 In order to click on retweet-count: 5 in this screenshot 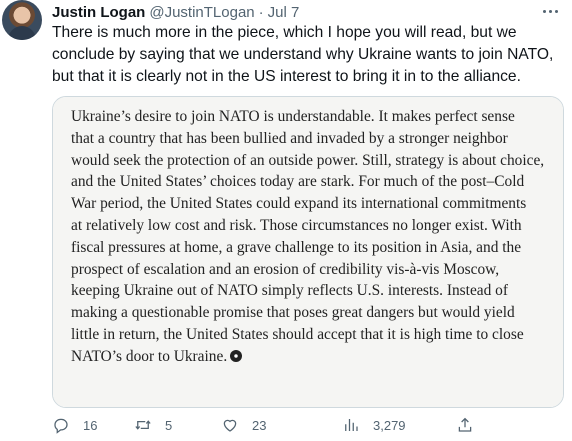, I will do `click(169, 425)`.